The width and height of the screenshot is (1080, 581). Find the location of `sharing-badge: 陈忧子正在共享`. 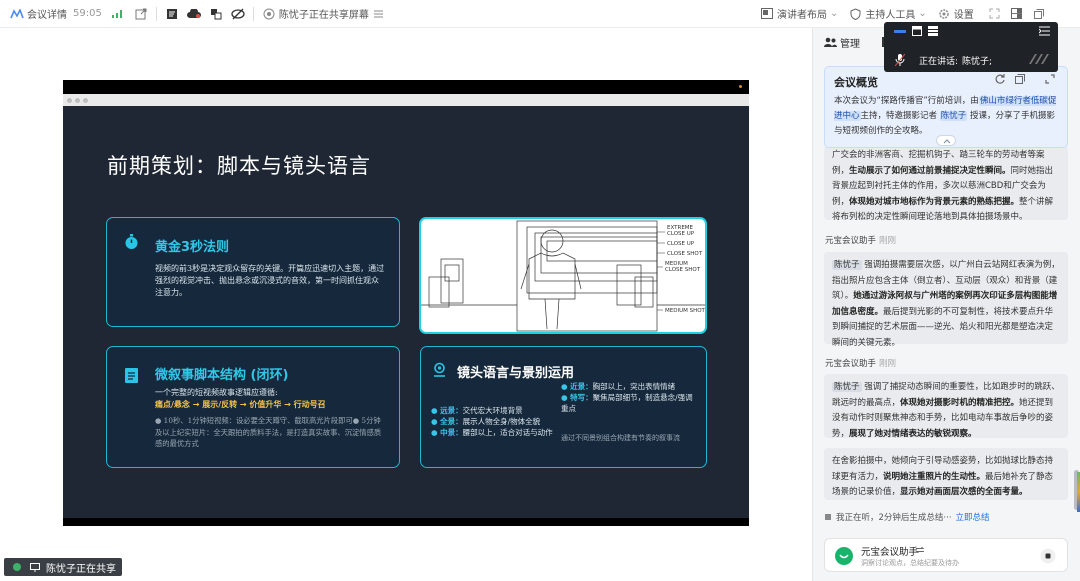

sharing-badge: 陈忧子正在共享 is located at coordinates (63, 567).